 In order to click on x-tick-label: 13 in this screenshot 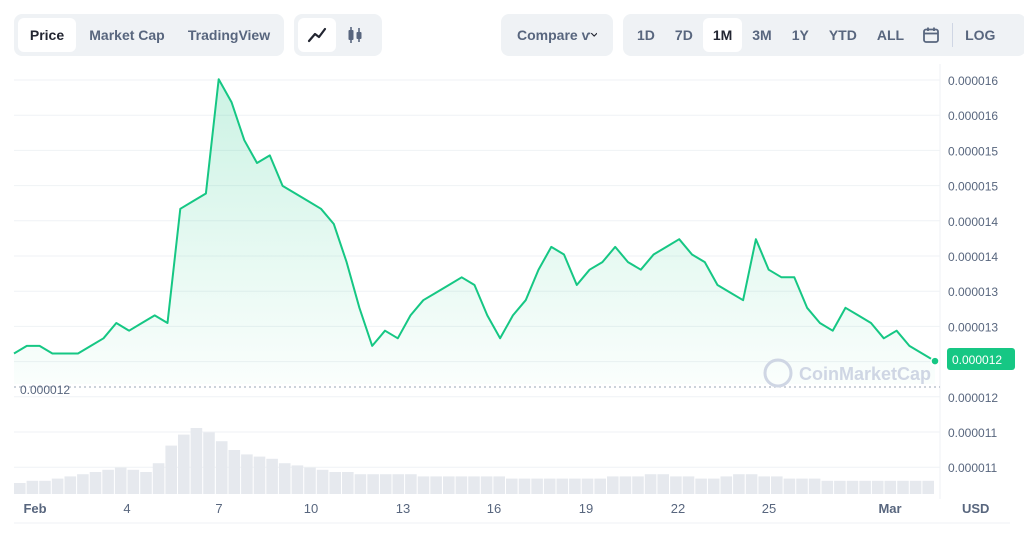, I will do `click(403, 508)`.